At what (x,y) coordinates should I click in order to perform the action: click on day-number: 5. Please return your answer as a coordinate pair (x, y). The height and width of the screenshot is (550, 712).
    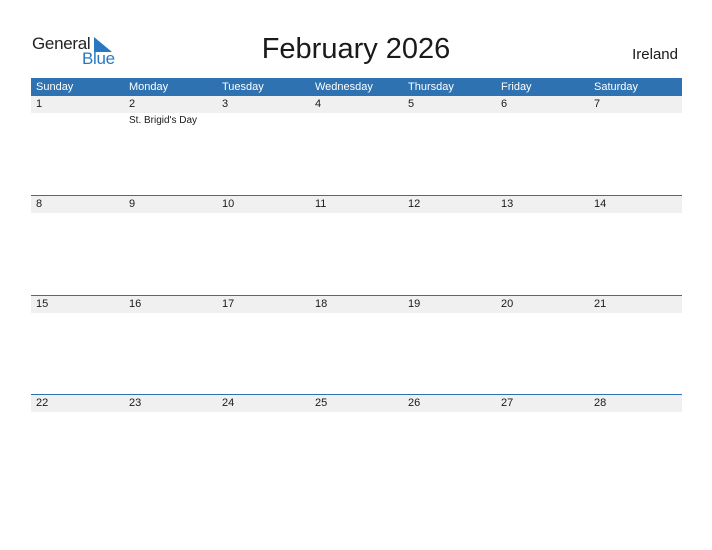
    Looking at the image, I should click on (411, 104).